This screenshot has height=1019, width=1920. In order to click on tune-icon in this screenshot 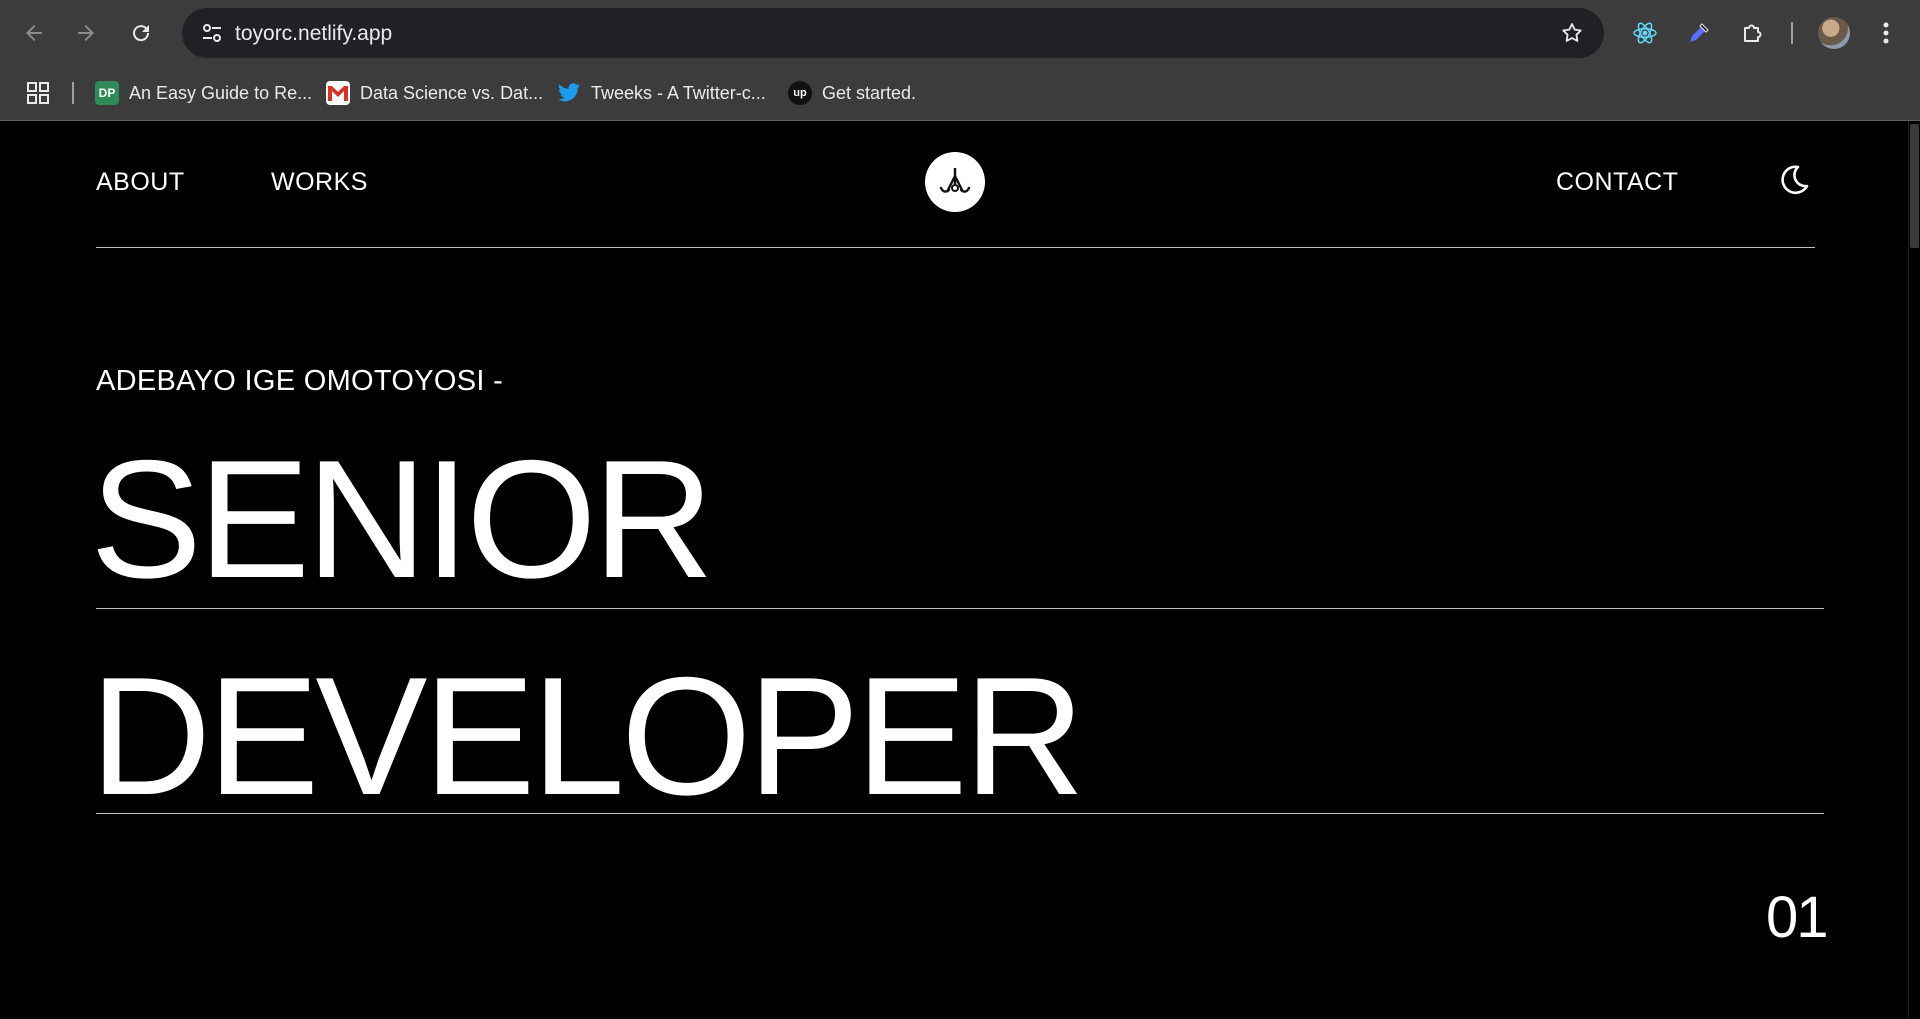, I will do `click(212, 33)`.